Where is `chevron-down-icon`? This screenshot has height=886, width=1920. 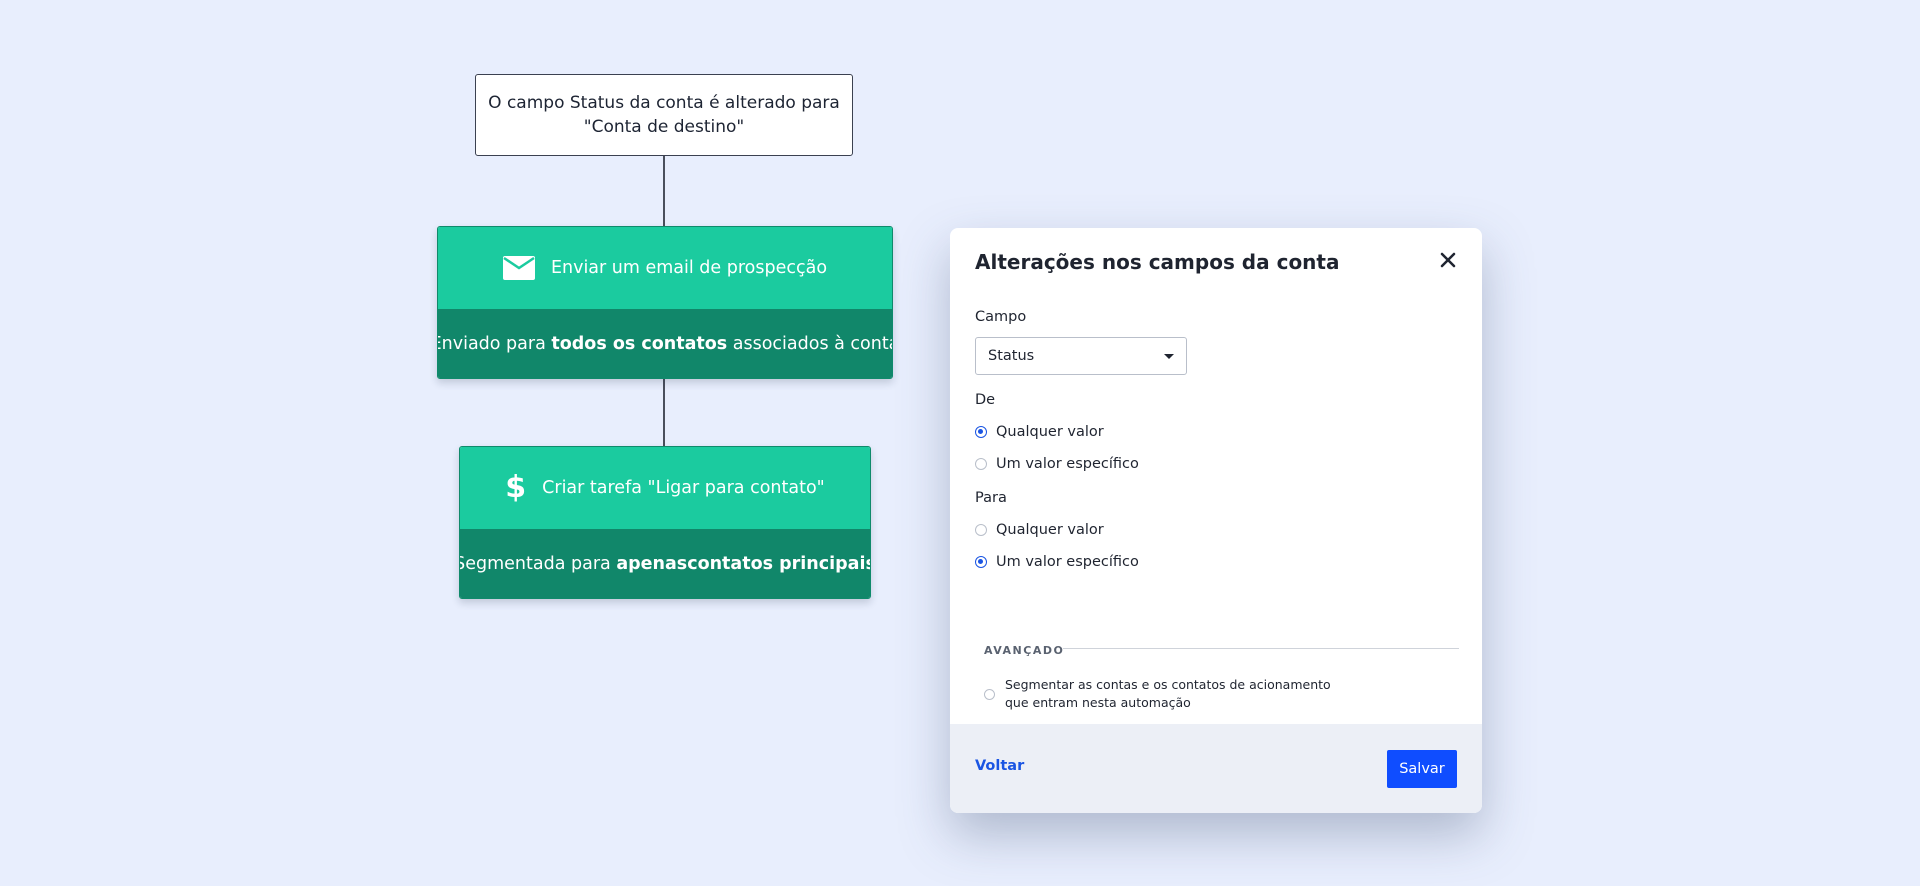 chevron-down-icon is located at coordinates (1169, 356).